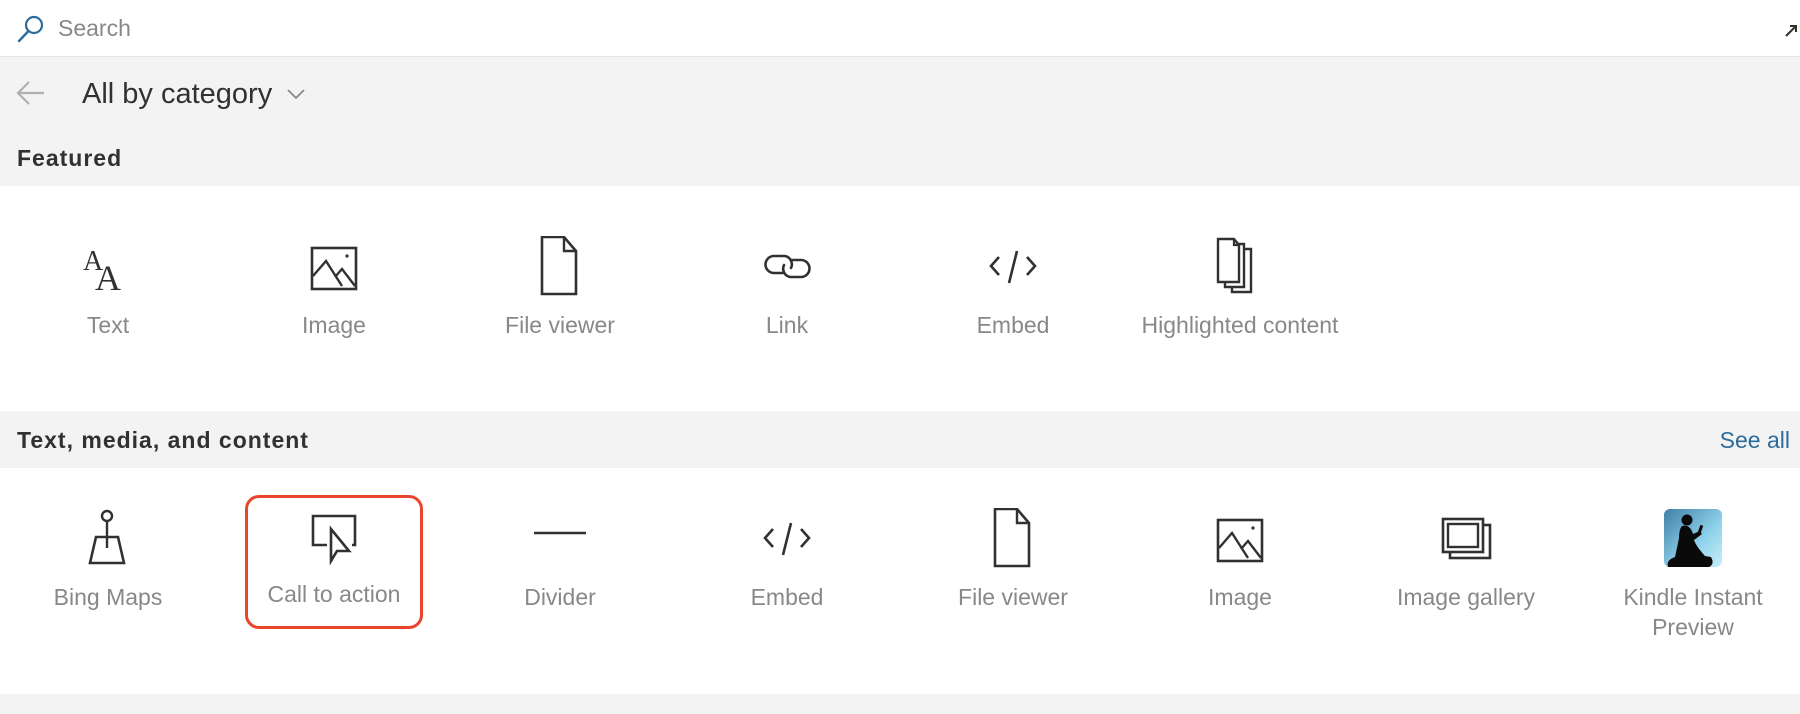 The image size is (1800, 714). What do you see at coordinates (1240, 325) in the screenshot?
I see `tile-label: Highlighted content` at bounding box center [1240, 325].